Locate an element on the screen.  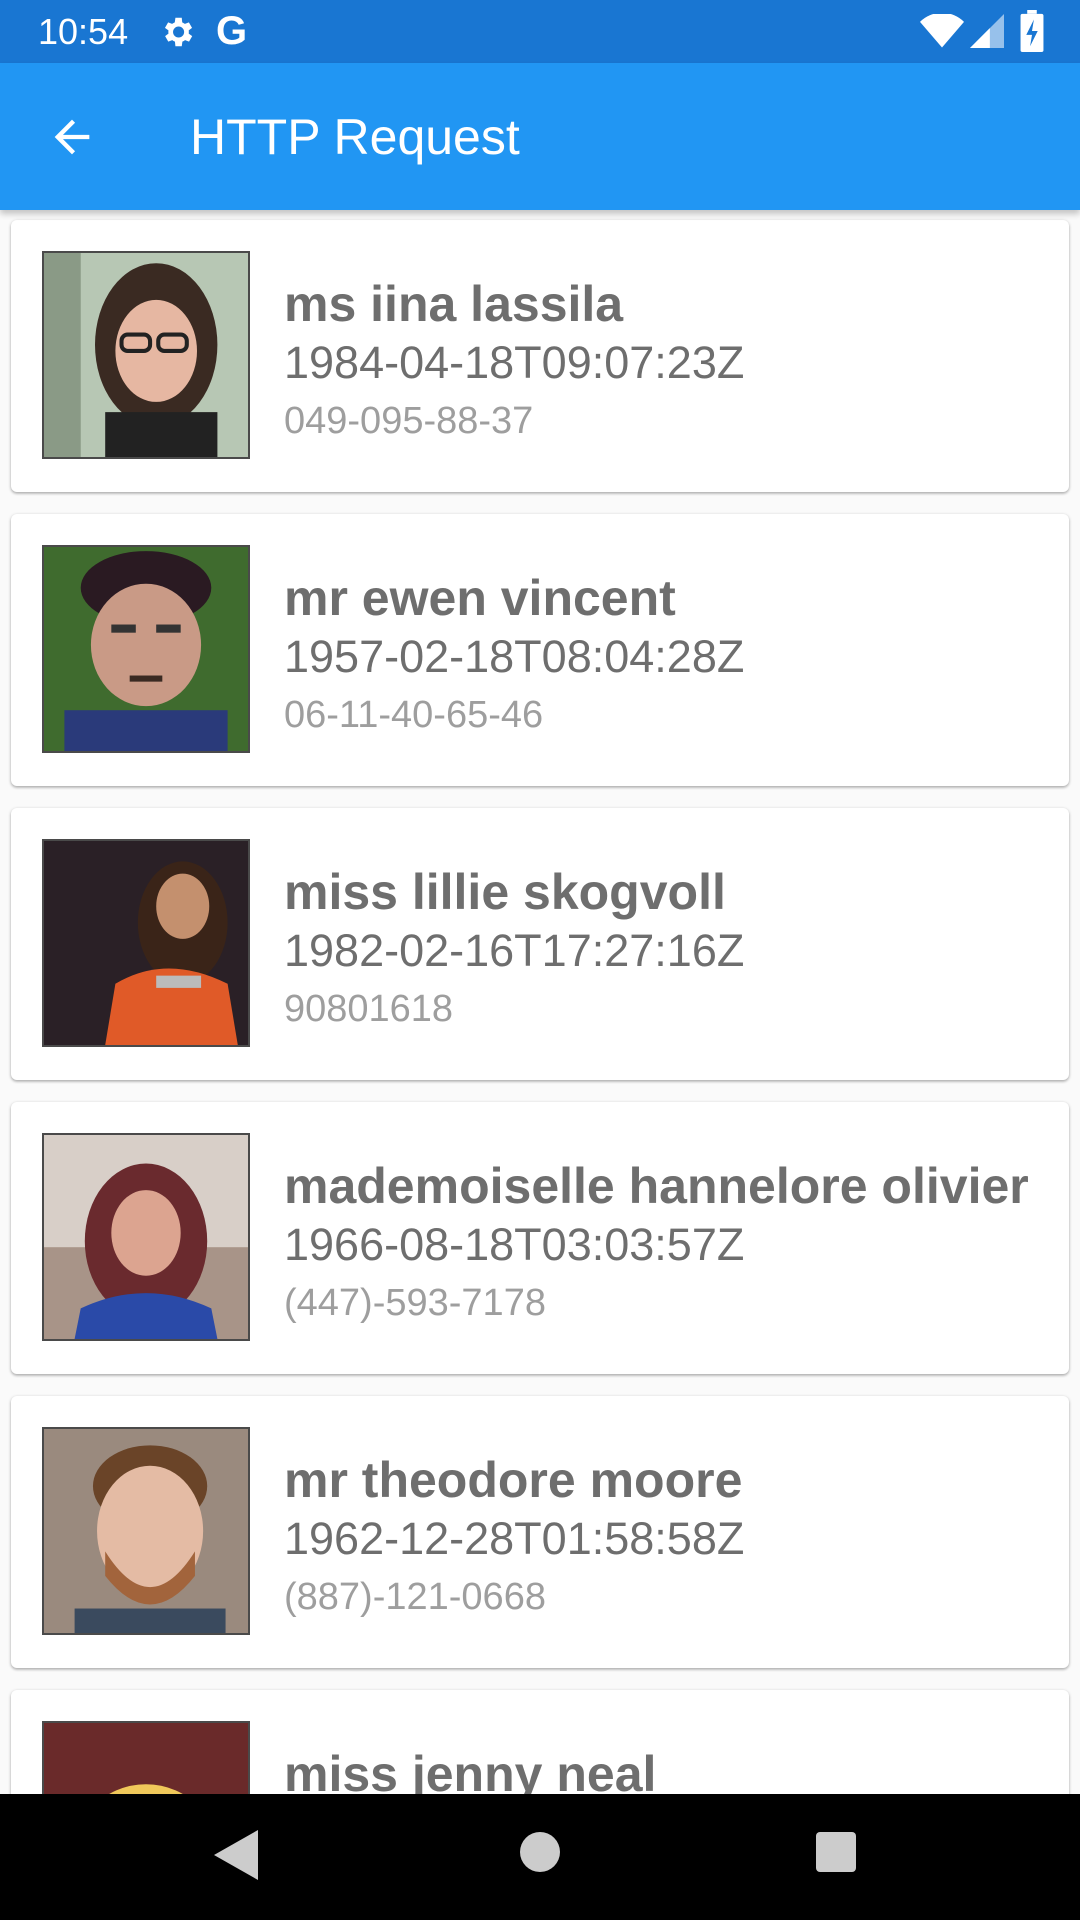
gear-icon is located at coordinates (178, 32).